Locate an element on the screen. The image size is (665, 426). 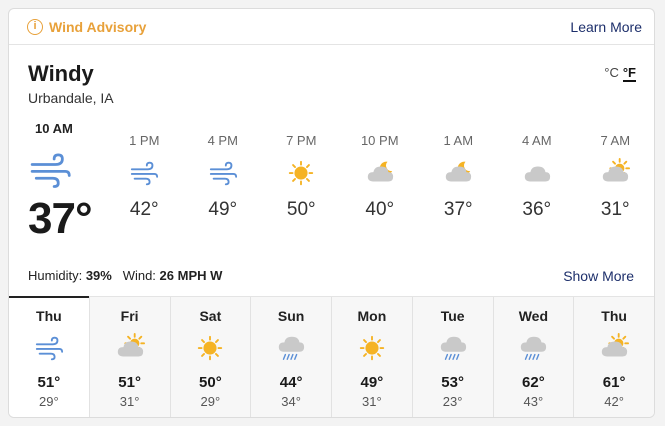
day-item: Thu 61° 42° is located at coordinates (613, 357).